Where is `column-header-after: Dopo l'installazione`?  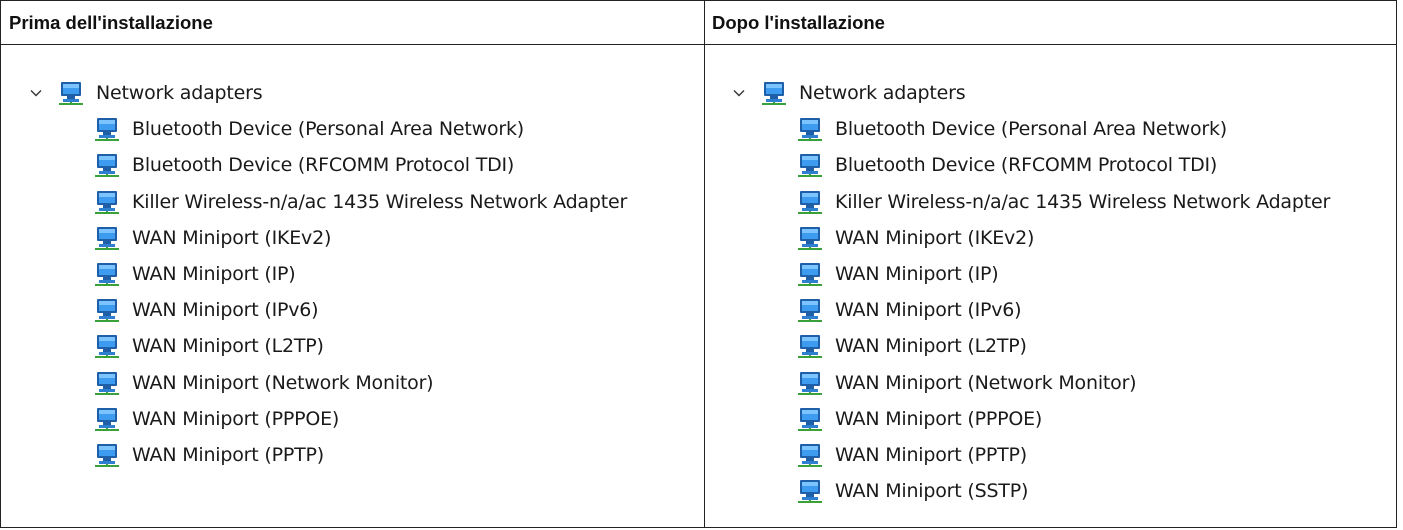
column-header-after: Dopo l'installazione is located at coordinates (1050, 23).